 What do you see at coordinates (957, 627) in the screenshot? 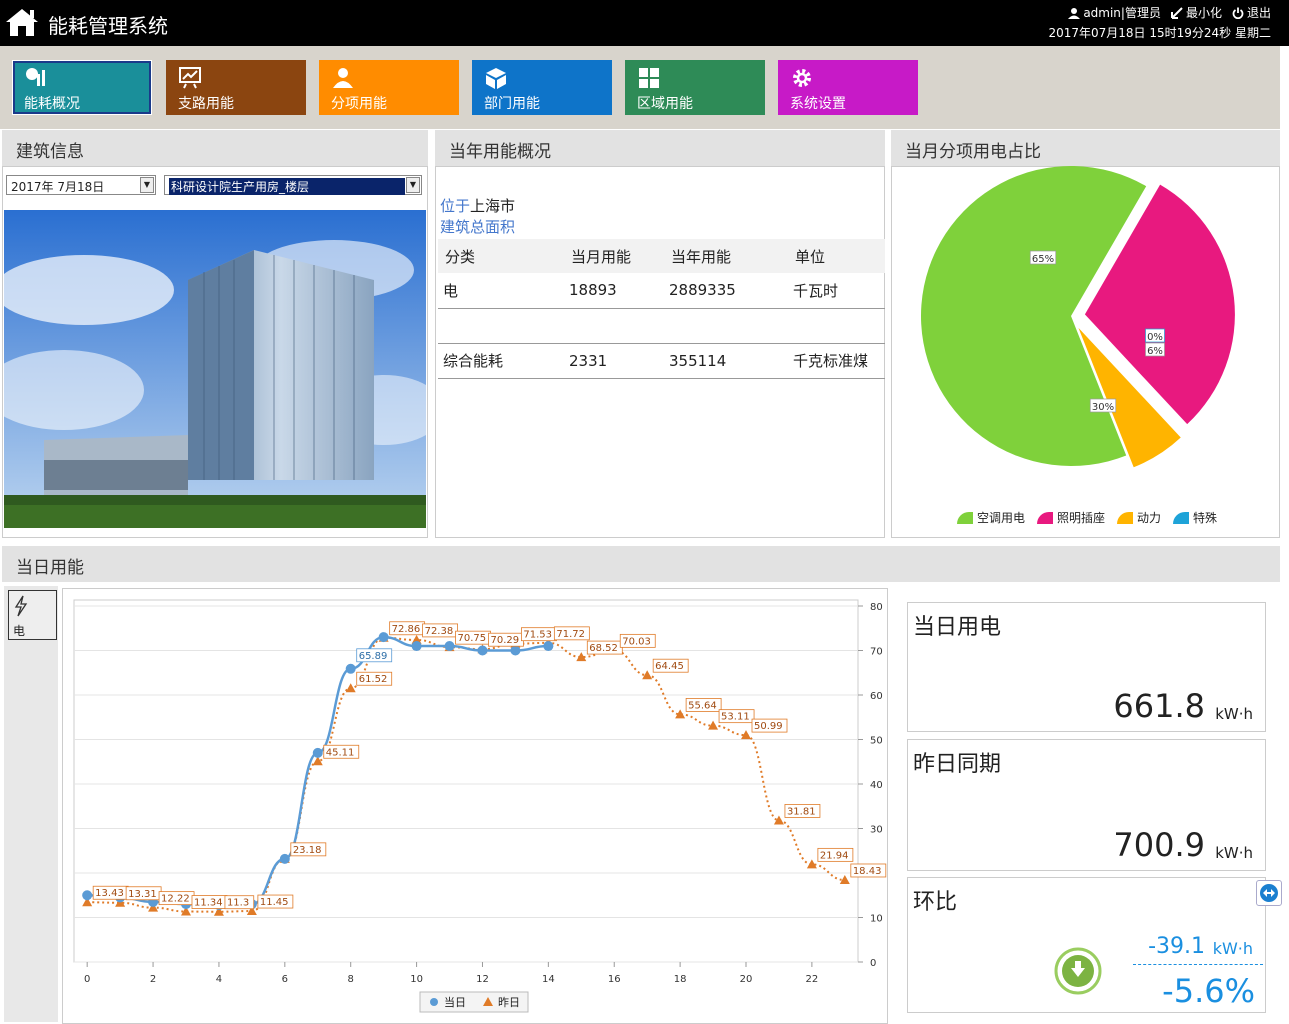
I see `today-usage-label: 当日用电` at bounding box center [957, 627].